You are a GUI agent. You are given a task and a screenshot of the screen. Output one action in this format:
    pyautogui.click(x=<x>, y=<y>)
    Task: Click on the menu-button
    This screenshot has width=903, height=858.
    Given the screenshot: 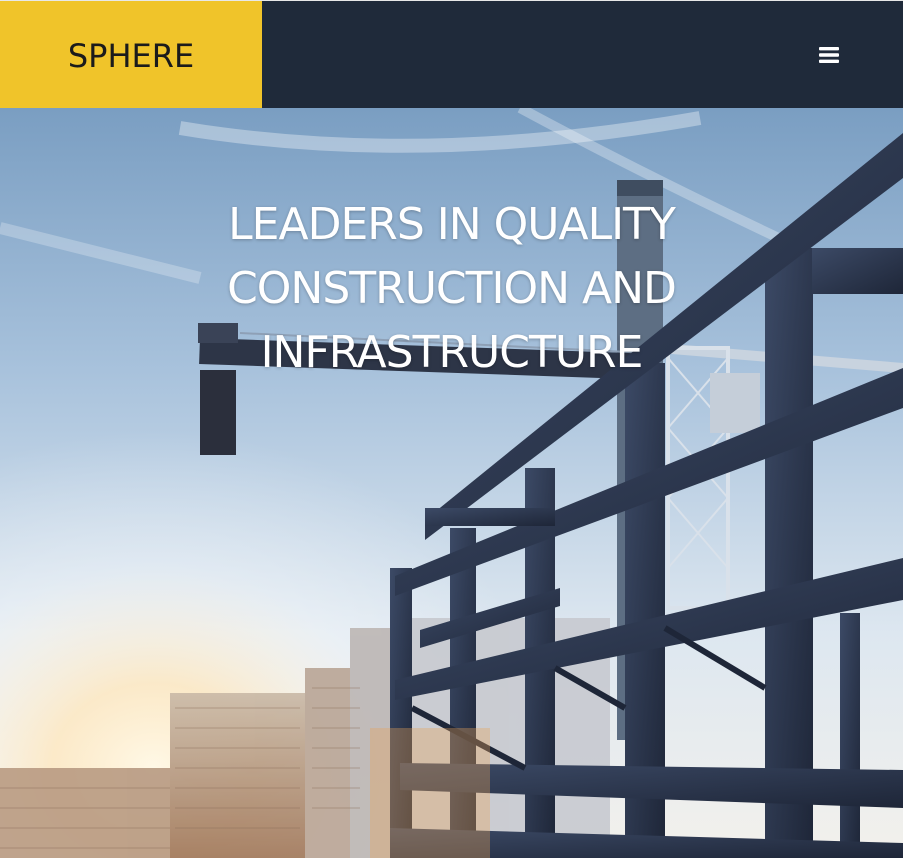 What is the action you would take?
    pyautogui.click(x=829, y=55)
    